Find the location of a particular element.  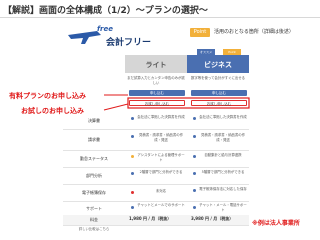

annotation-arrows is located at coordinates (176, 102).